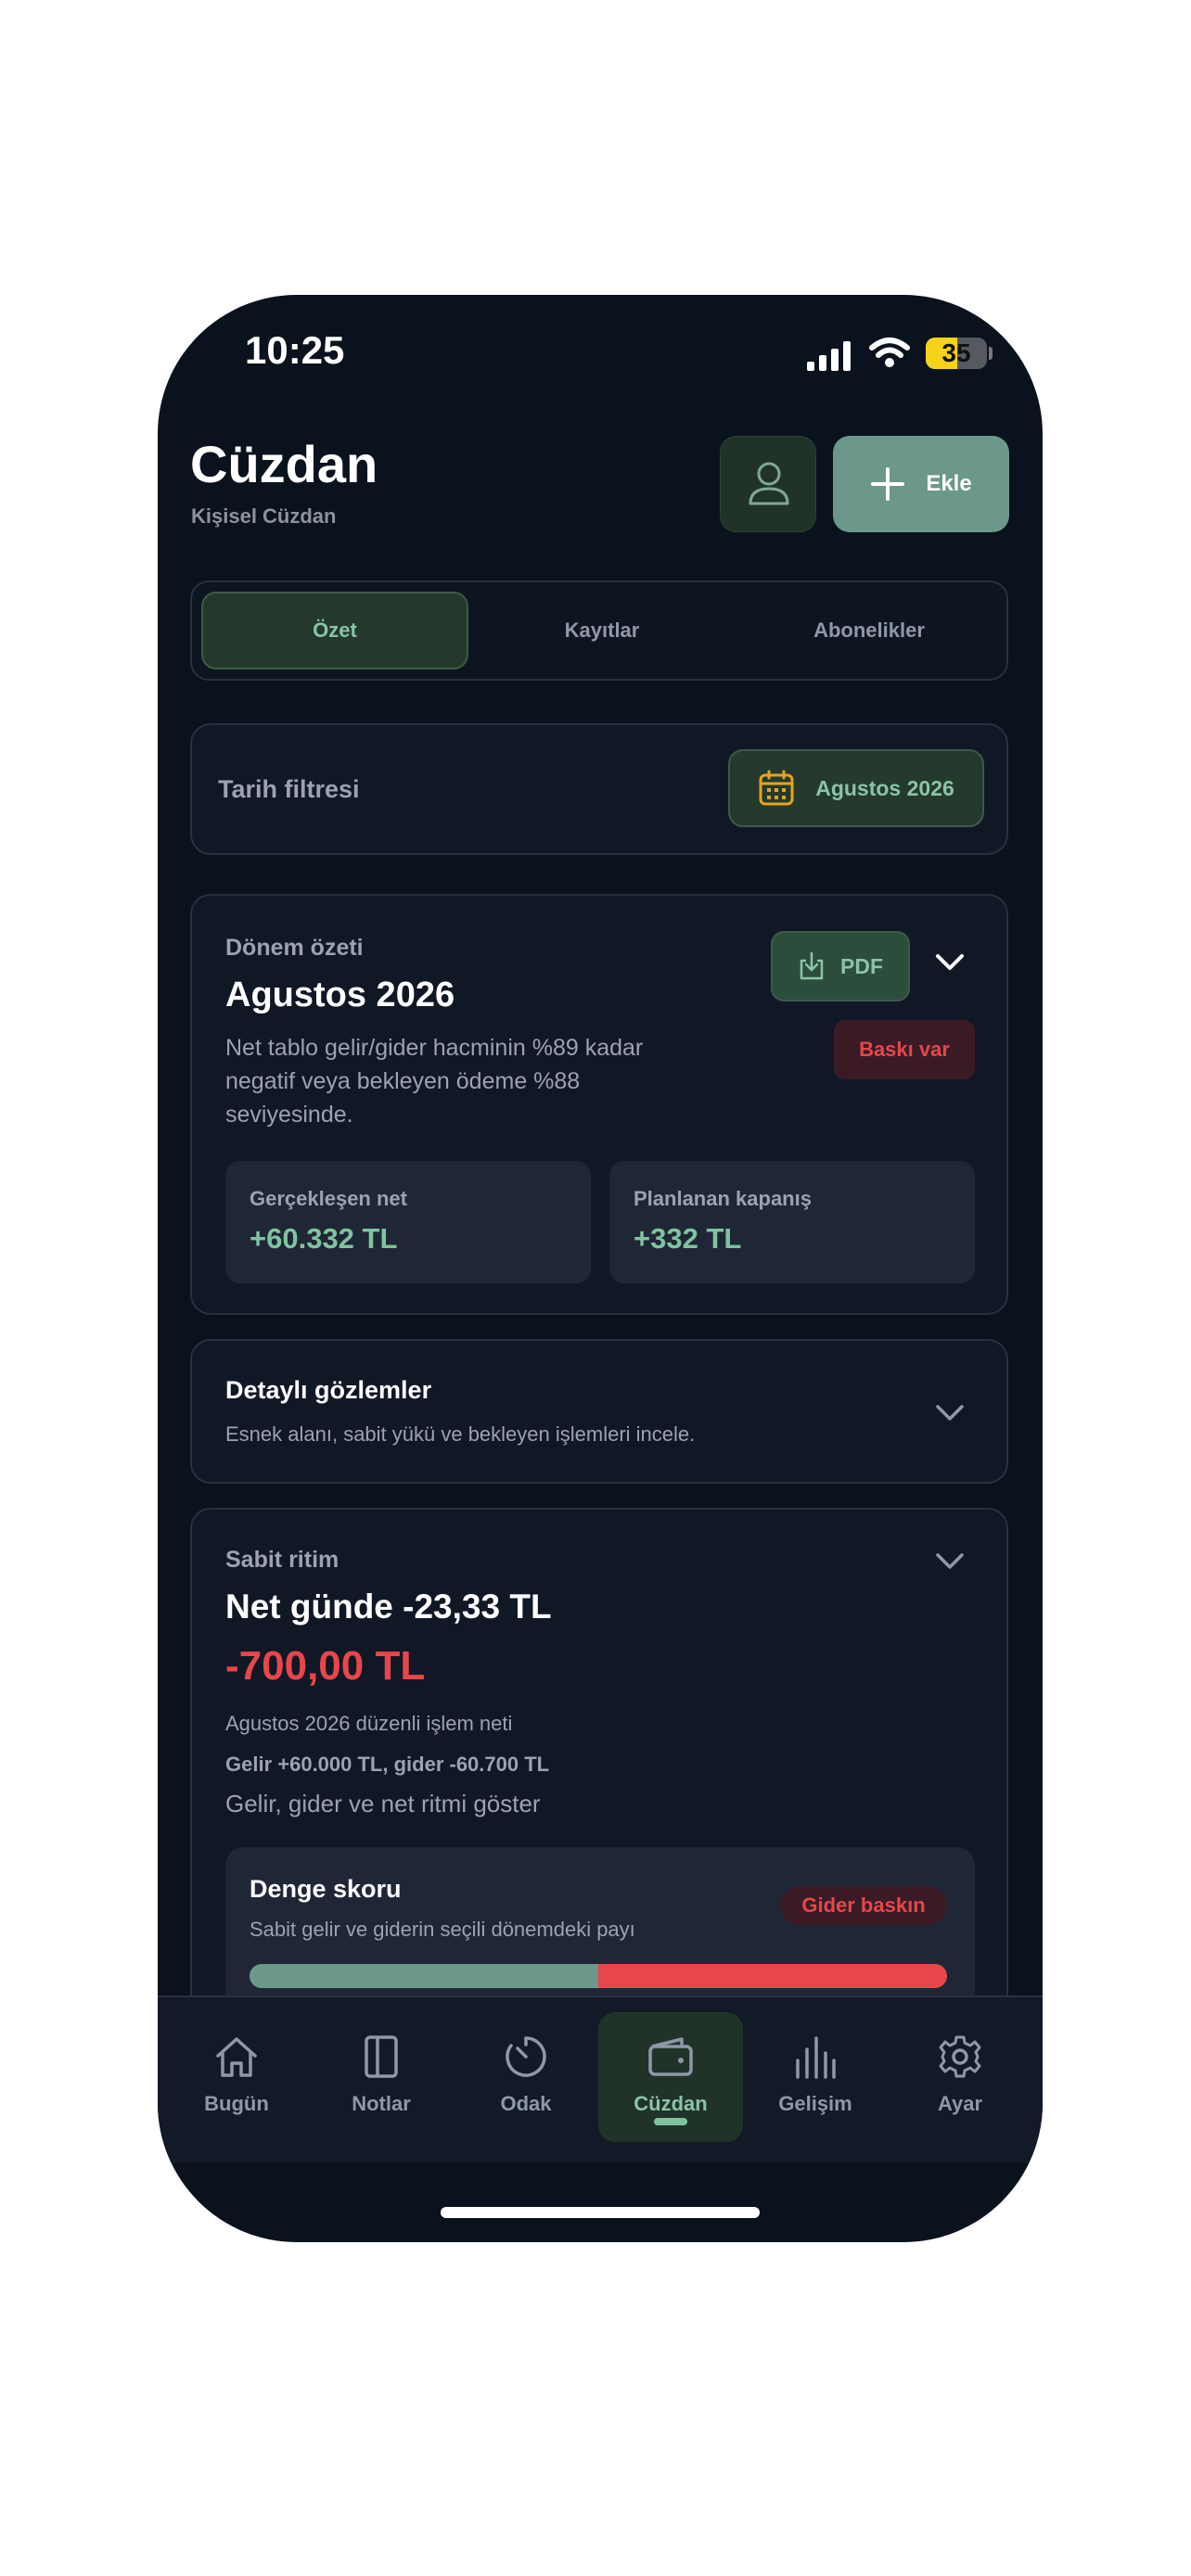 This screenshot has width=1191, height=2576. What do you see at coordinates (723, 1198) in the screenshot?
I see `planned-closing-label: Planlanan kapanış` at bounding box center [723, 1198].